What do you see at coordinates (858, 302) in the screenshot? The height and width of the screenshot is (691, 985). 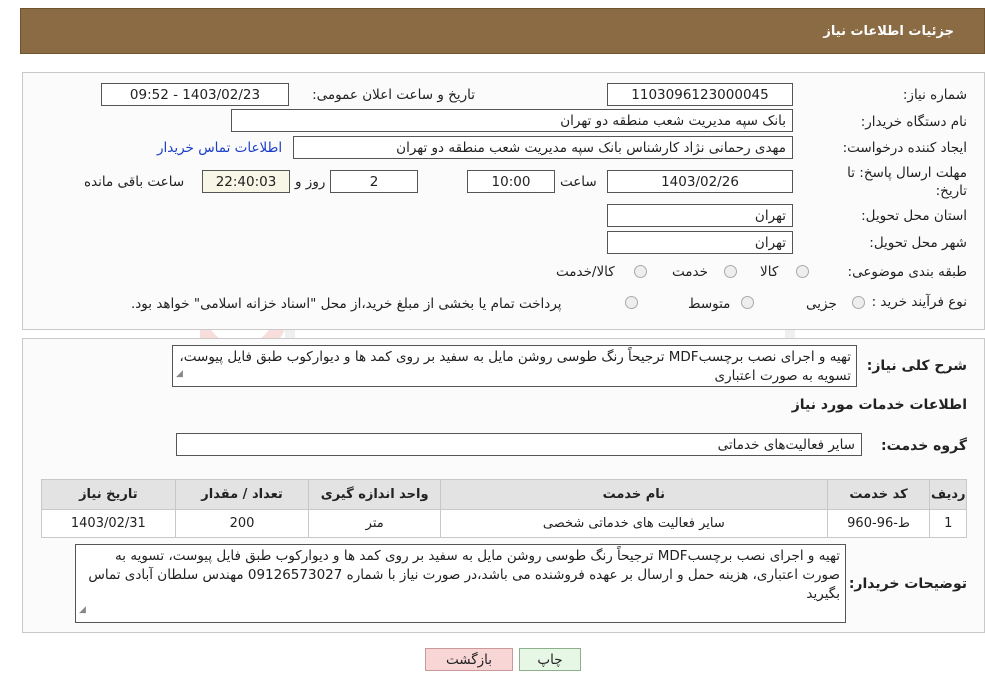 I see `purchase-radio-minor` at bounding box center [858, 302].